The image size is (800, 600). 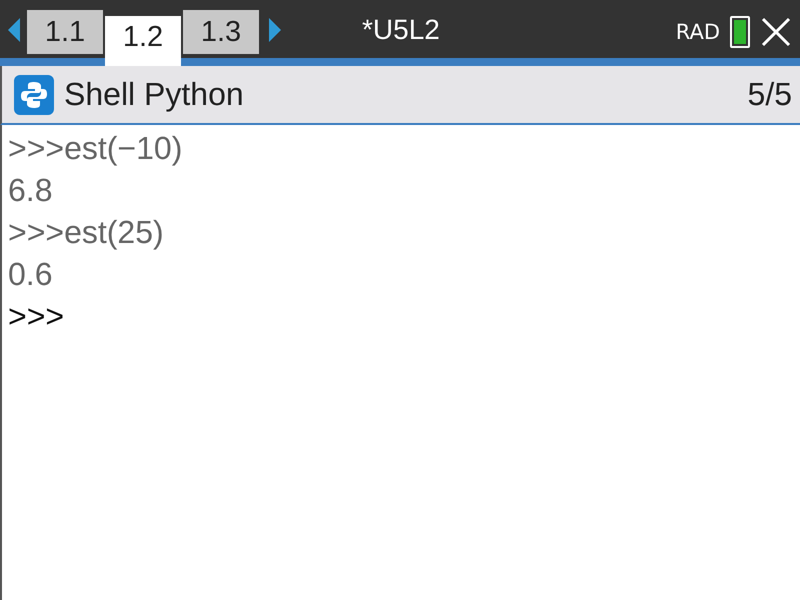 I want to click on page-counter: 5/5, so click(x=770, y=94).